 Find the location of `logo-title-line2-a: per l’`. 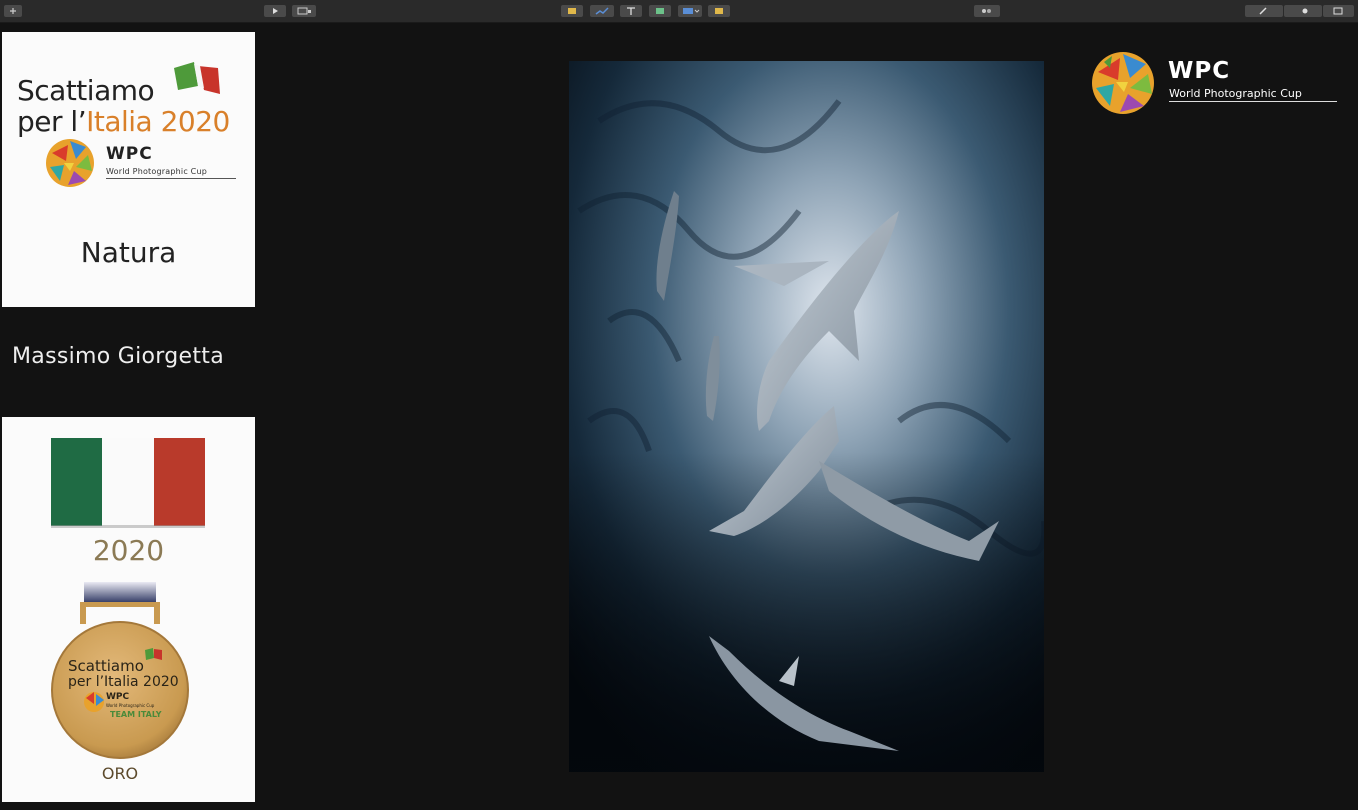

logo-title-line2-a: per l’ is located at coordinates (52, 121).